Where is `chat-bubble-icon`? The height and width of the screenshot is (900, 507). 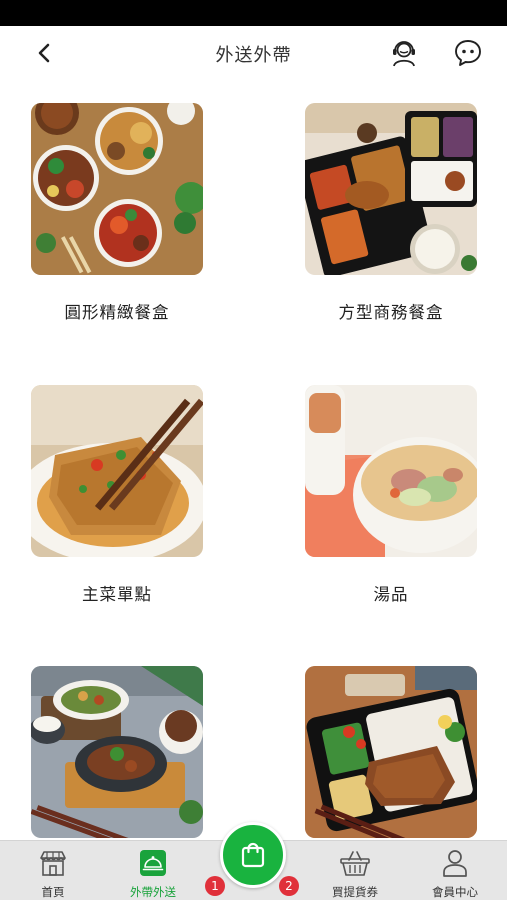
chat-bubble-icon is located at coordinates (468, 53).